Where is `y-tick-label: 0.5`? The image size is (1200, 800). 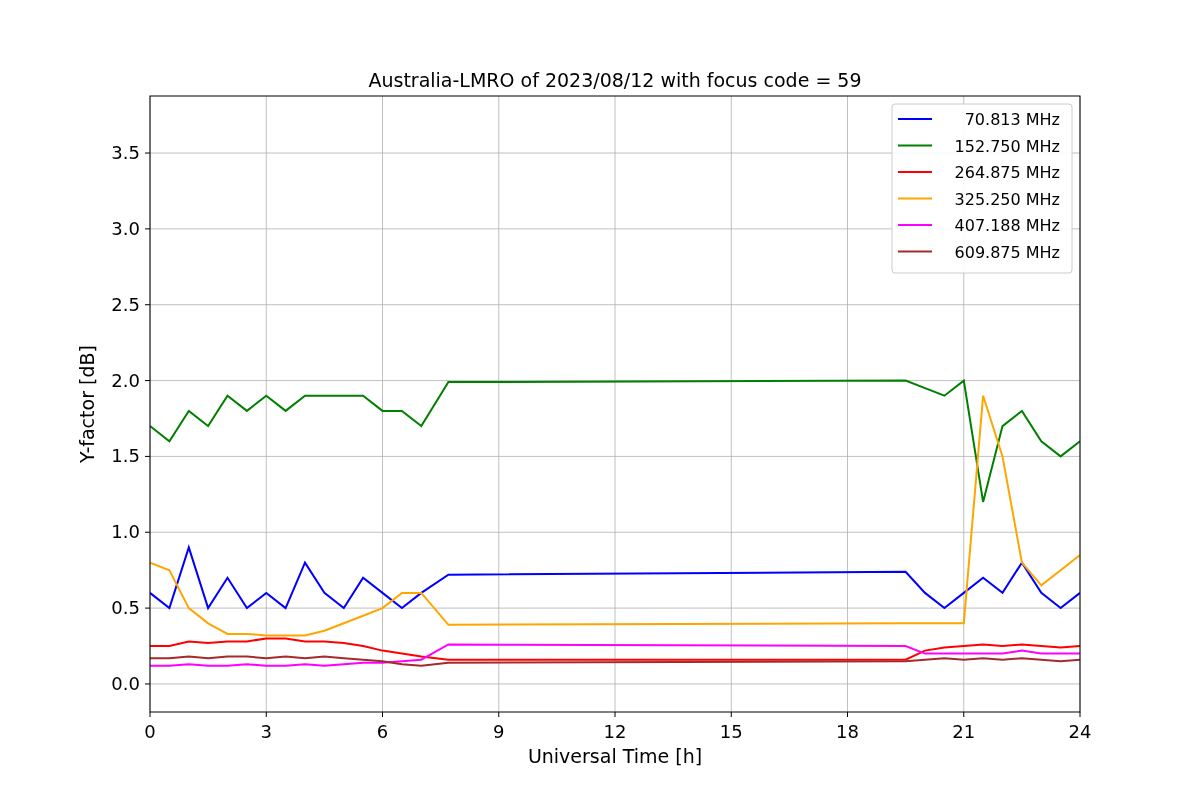
y-tick-label: 0.5 is located at coordinates (125, 608).